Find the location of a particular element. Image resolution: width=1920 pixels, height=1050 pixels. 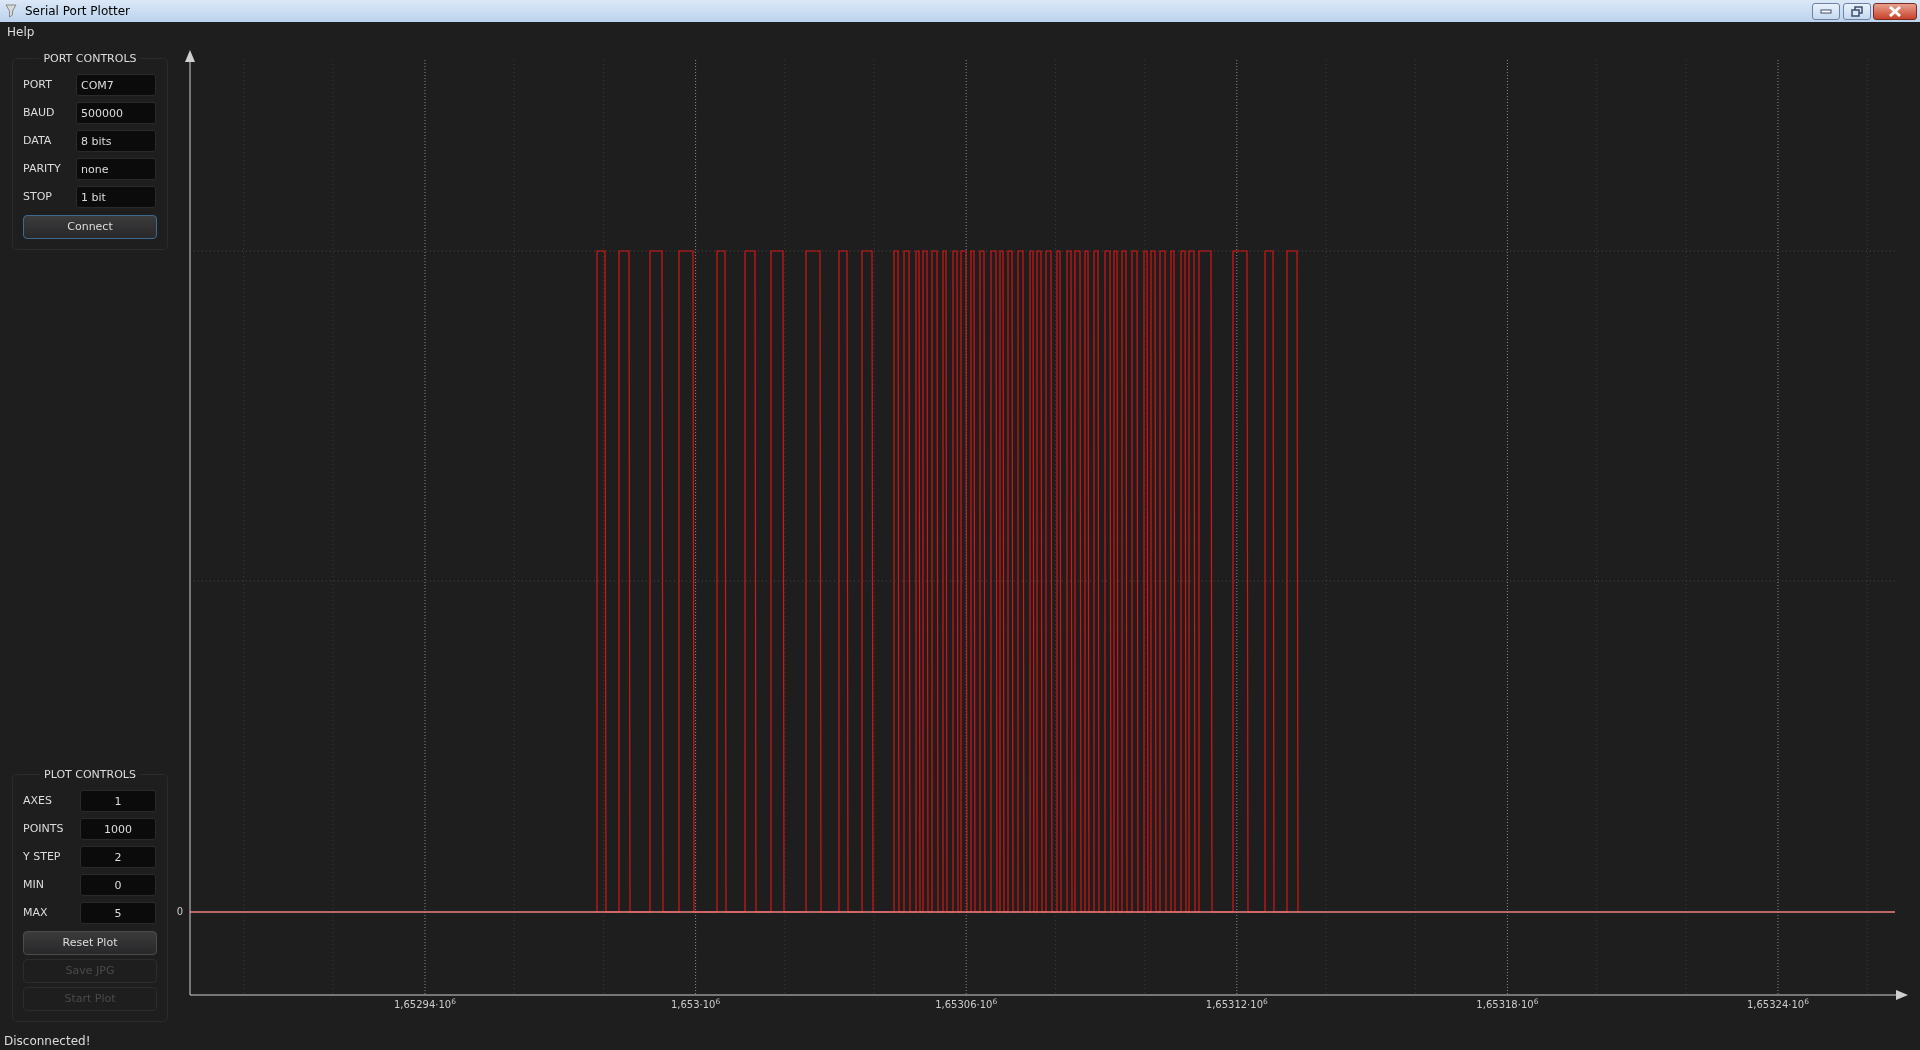

field-label: STOP is located at coordinates (38, 196).